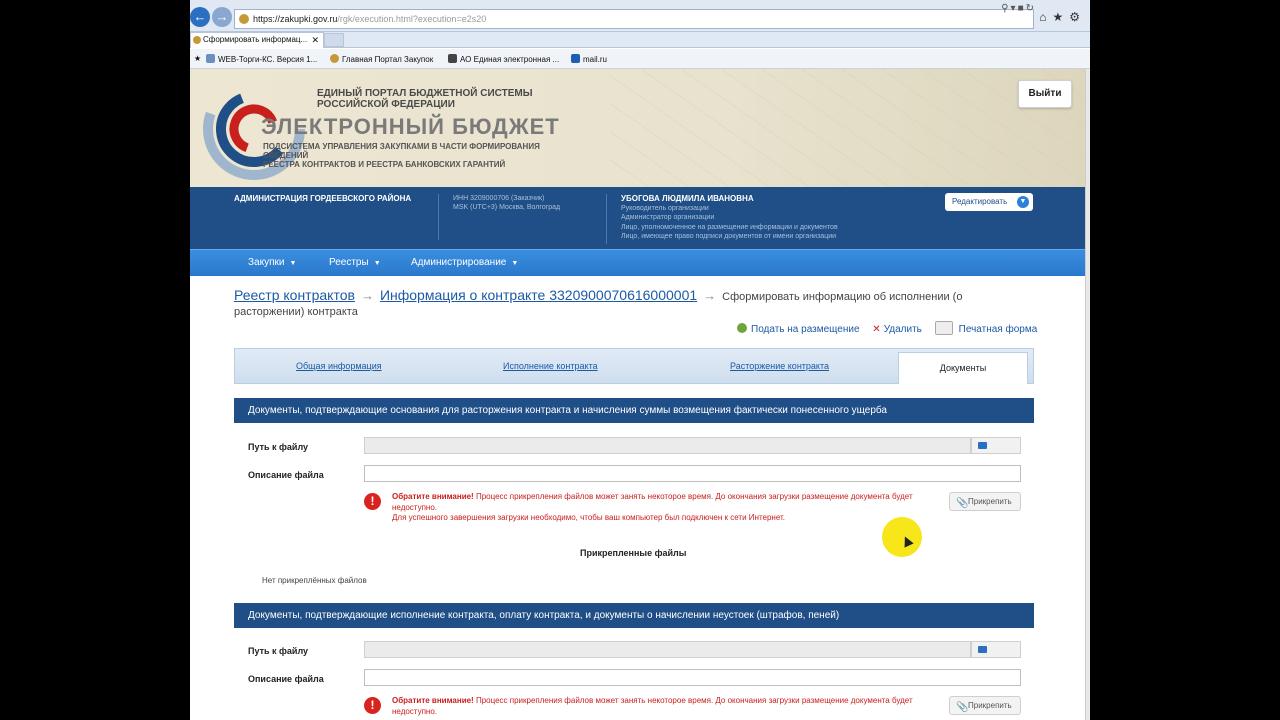  What do you see at coordinates (412, 19) in the screenshot?
I see `url-path: /rgk/execution.html?execution=e2s20` at bounding box center [412, 19].